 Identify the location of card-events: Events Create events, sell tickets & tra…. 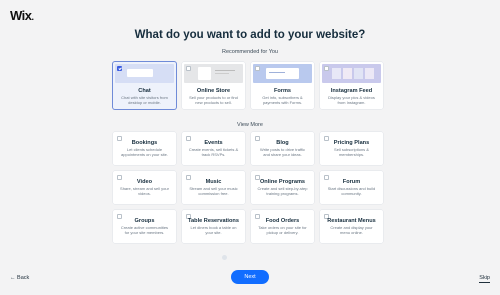
(213, 148).